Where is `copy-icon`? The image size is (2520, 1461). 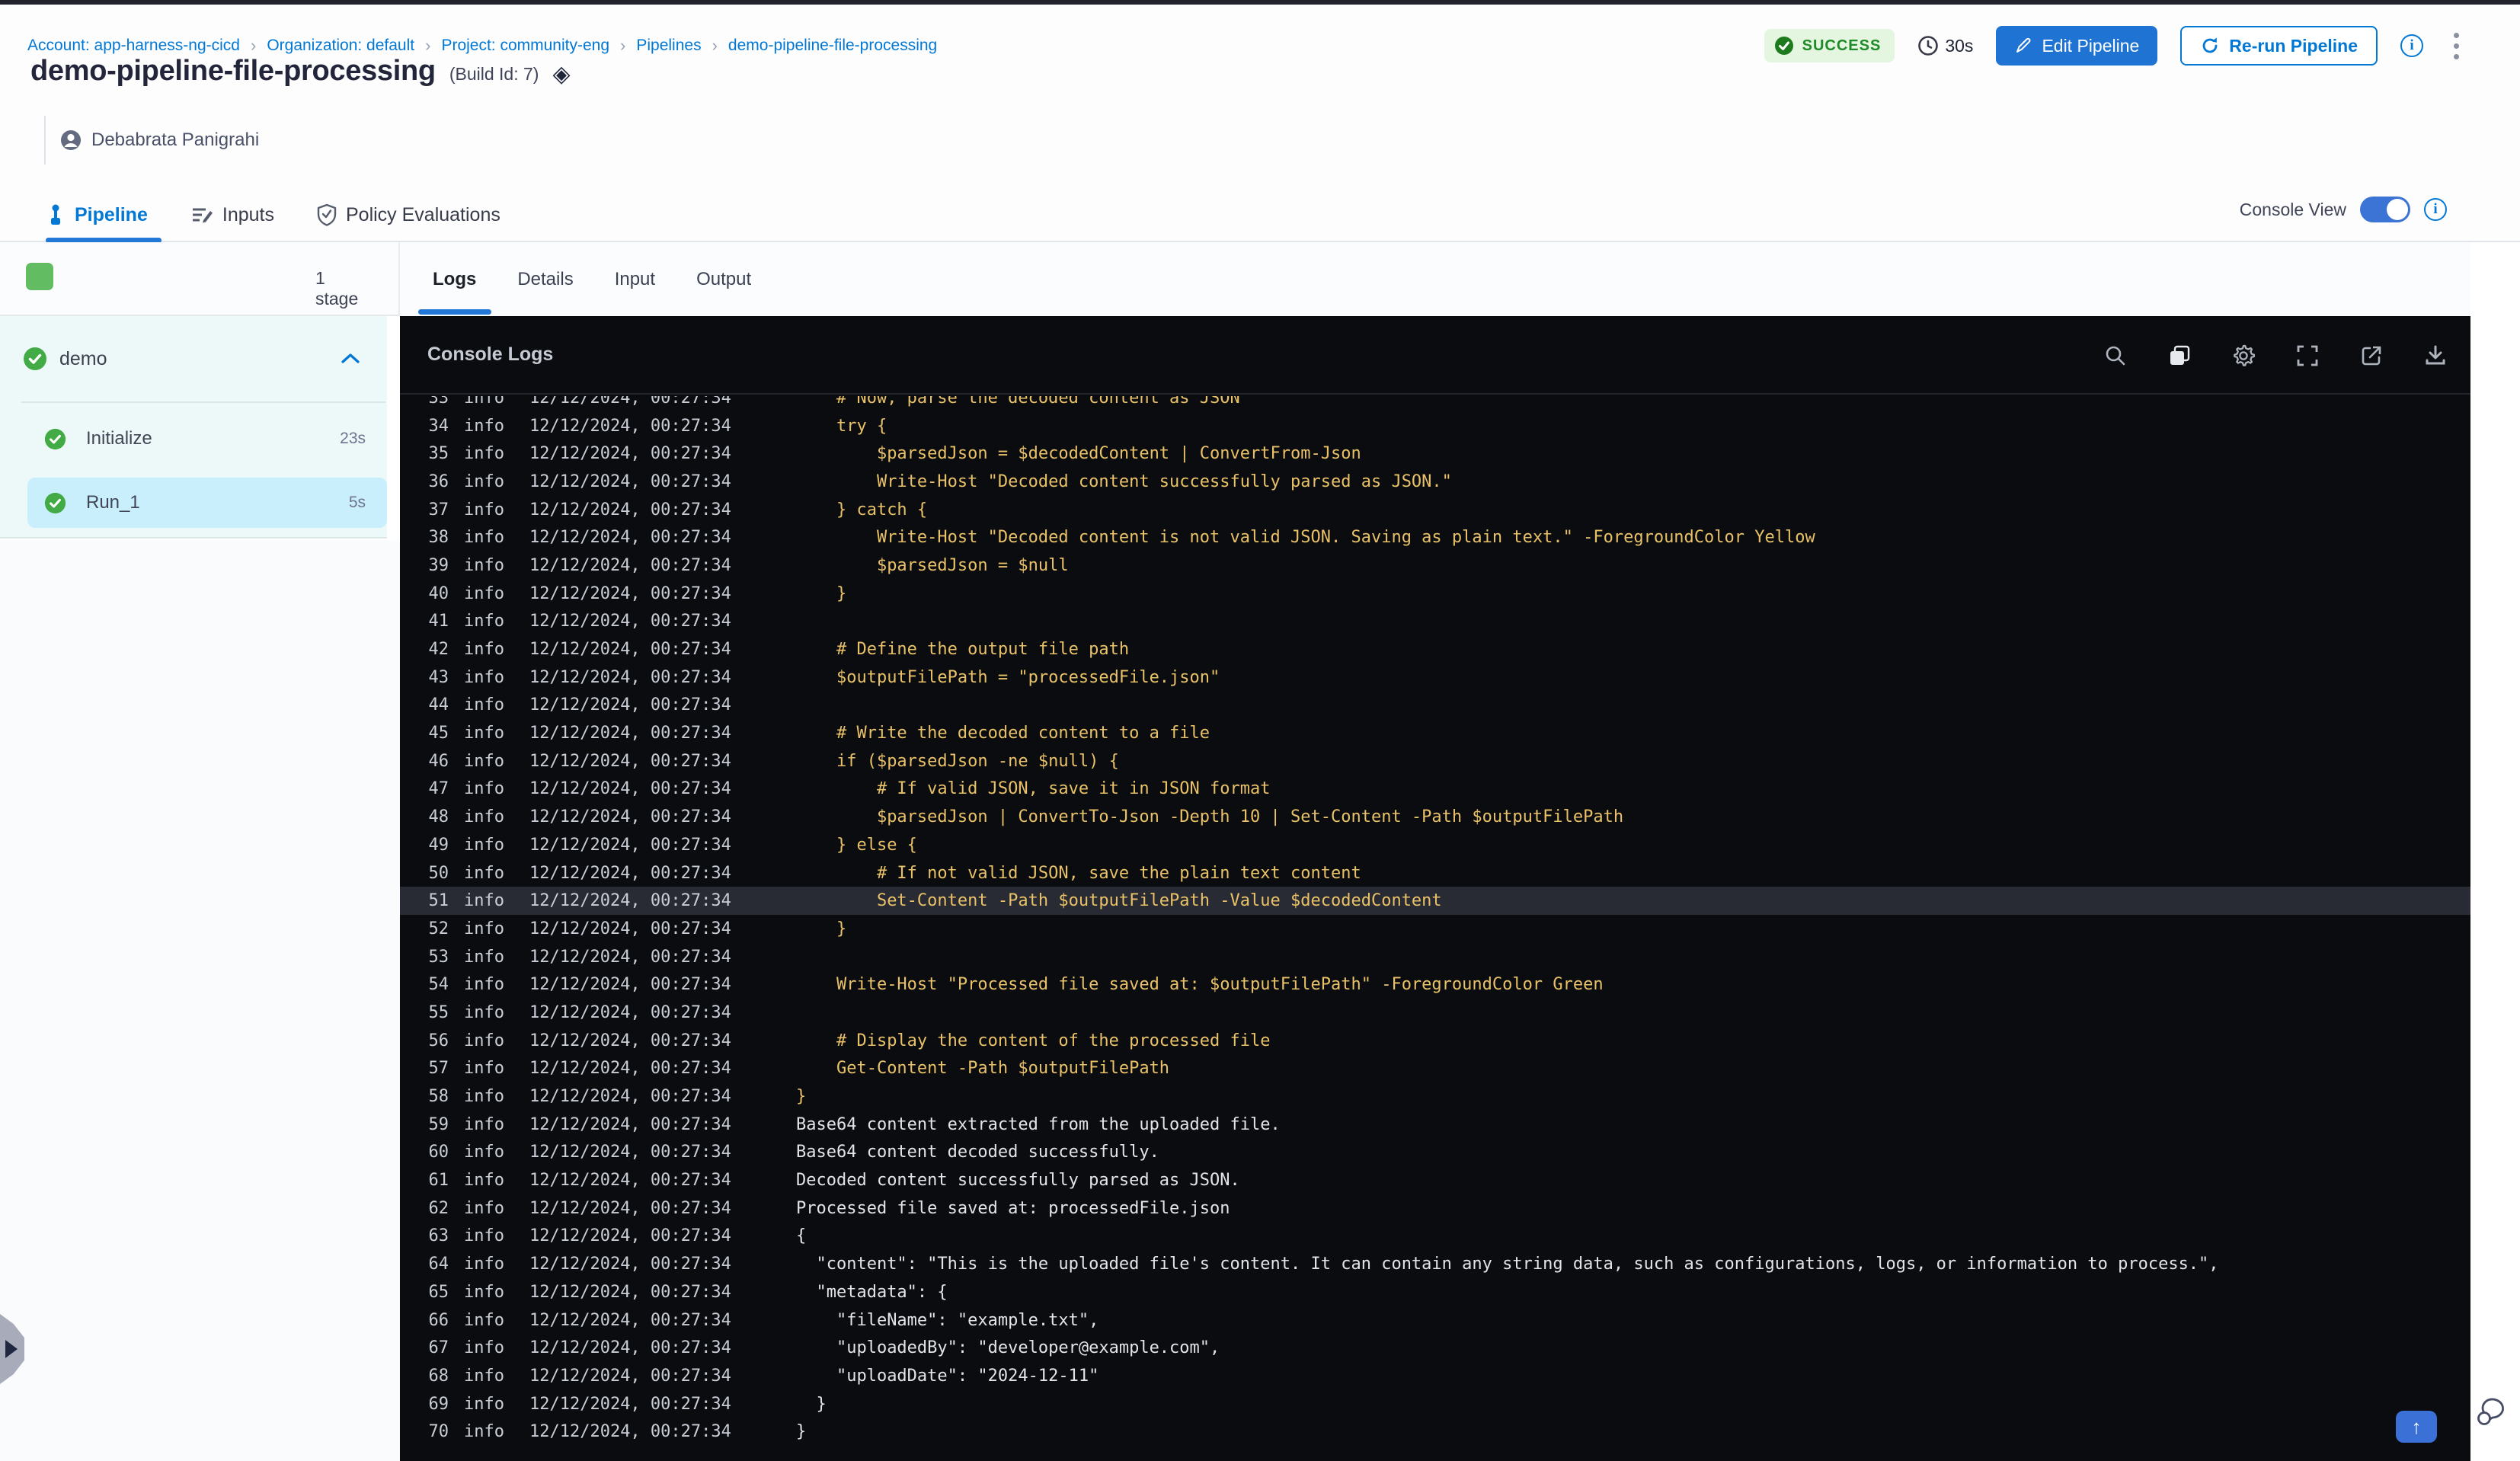 copy-icon is located at coordinates (2179, 355).